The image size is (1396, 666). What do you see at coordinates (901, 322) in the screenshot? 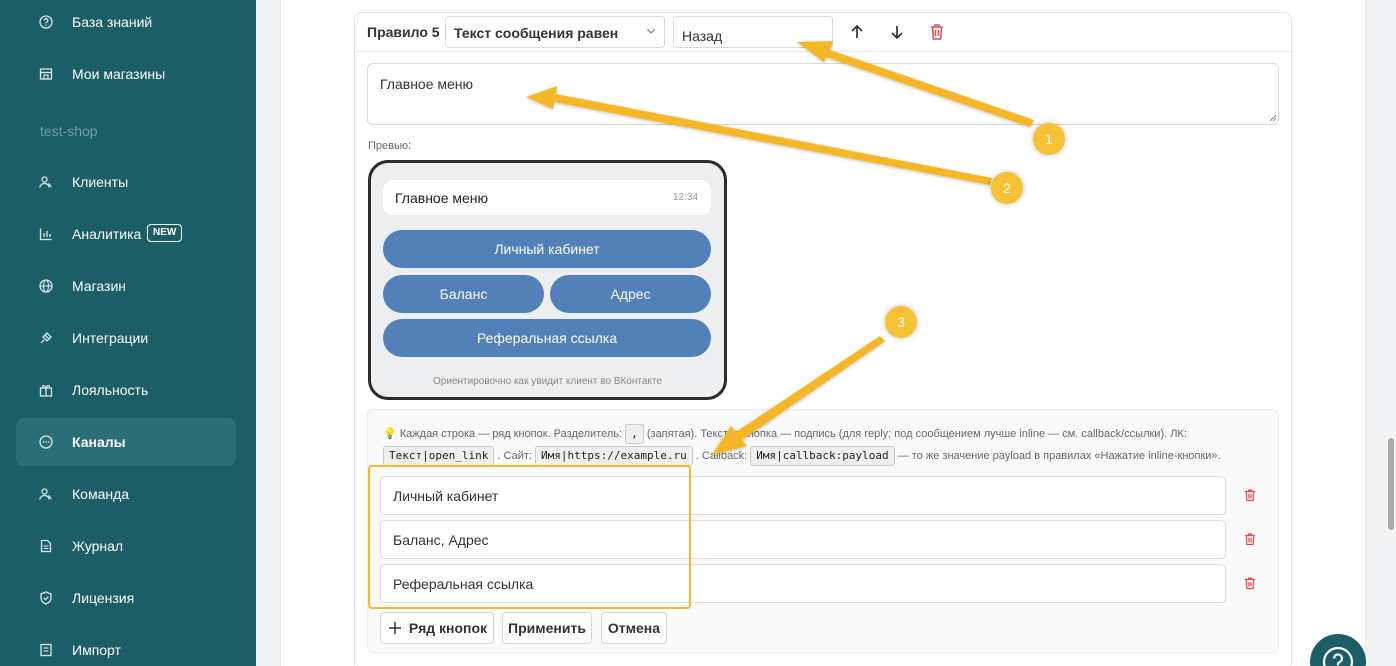
I see `annotation-badge-3: 3` at bounding box center [901, 322].